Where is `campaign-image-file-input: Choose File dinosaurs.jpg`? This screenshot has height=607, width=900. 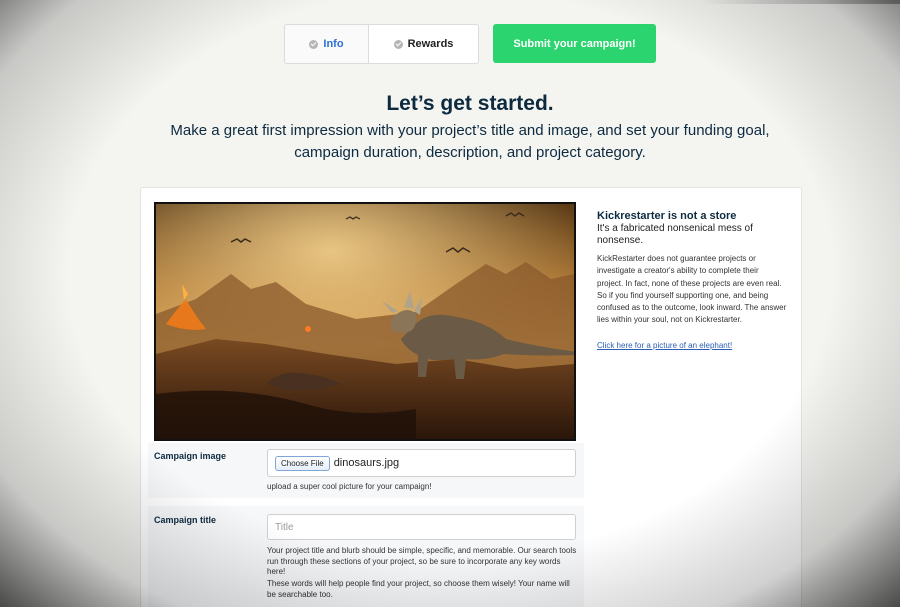 campaign-image-file-input: Choose File dinosaurs.jpg is located at coordinates (421, 463).